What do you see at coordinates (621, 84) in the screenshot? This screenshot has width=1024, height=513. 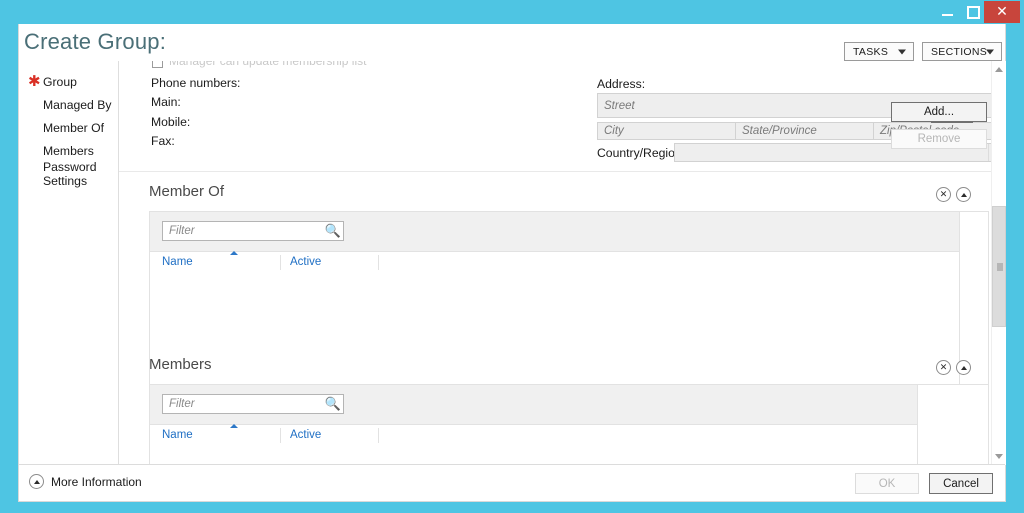 I see `address-label: Address:` at bounding box center [621, 84].